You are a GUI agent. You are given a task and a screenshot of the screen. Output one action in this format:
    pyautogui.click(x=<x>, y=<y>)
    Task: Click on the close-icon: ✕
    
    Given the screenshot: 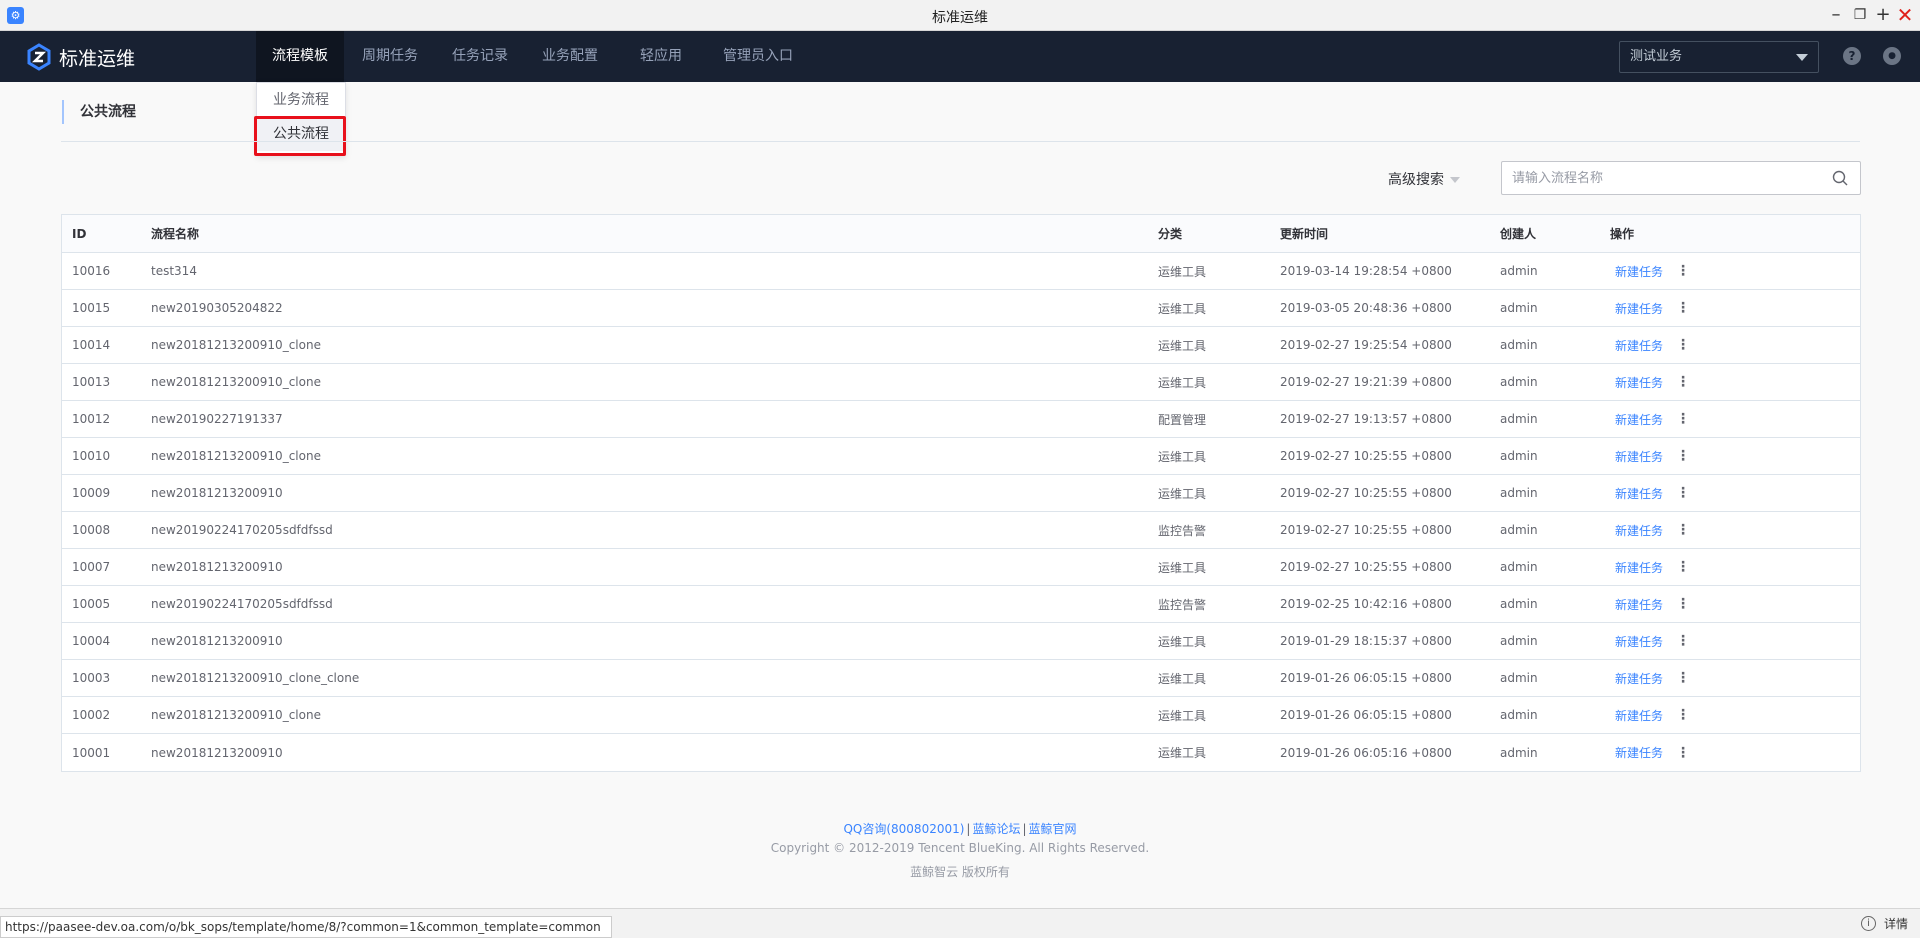 What is the action you would take?
    pyautogui.click(x=1905, y=15)
    